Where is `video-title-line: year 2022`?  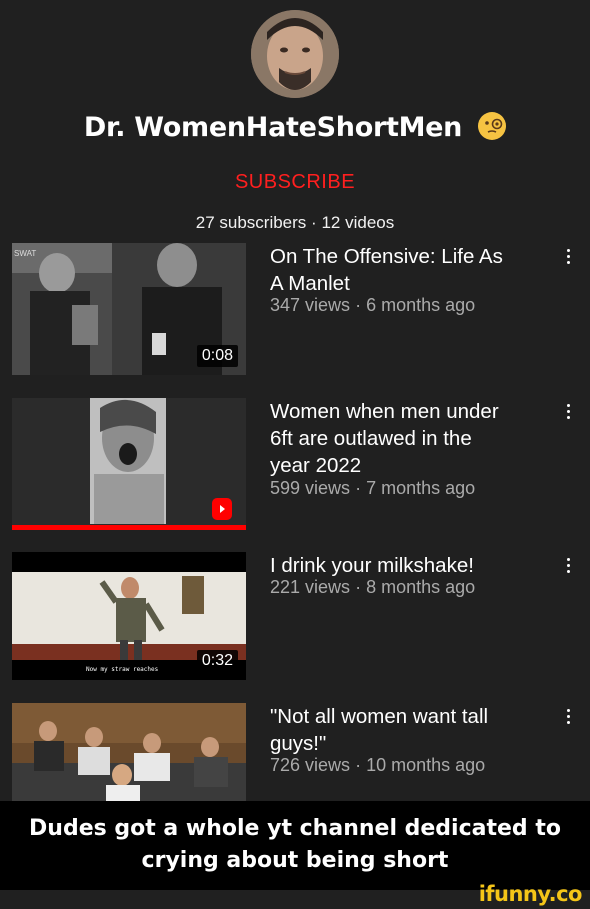
video-title-line: year 2022 is located at coordinates (316, 465).